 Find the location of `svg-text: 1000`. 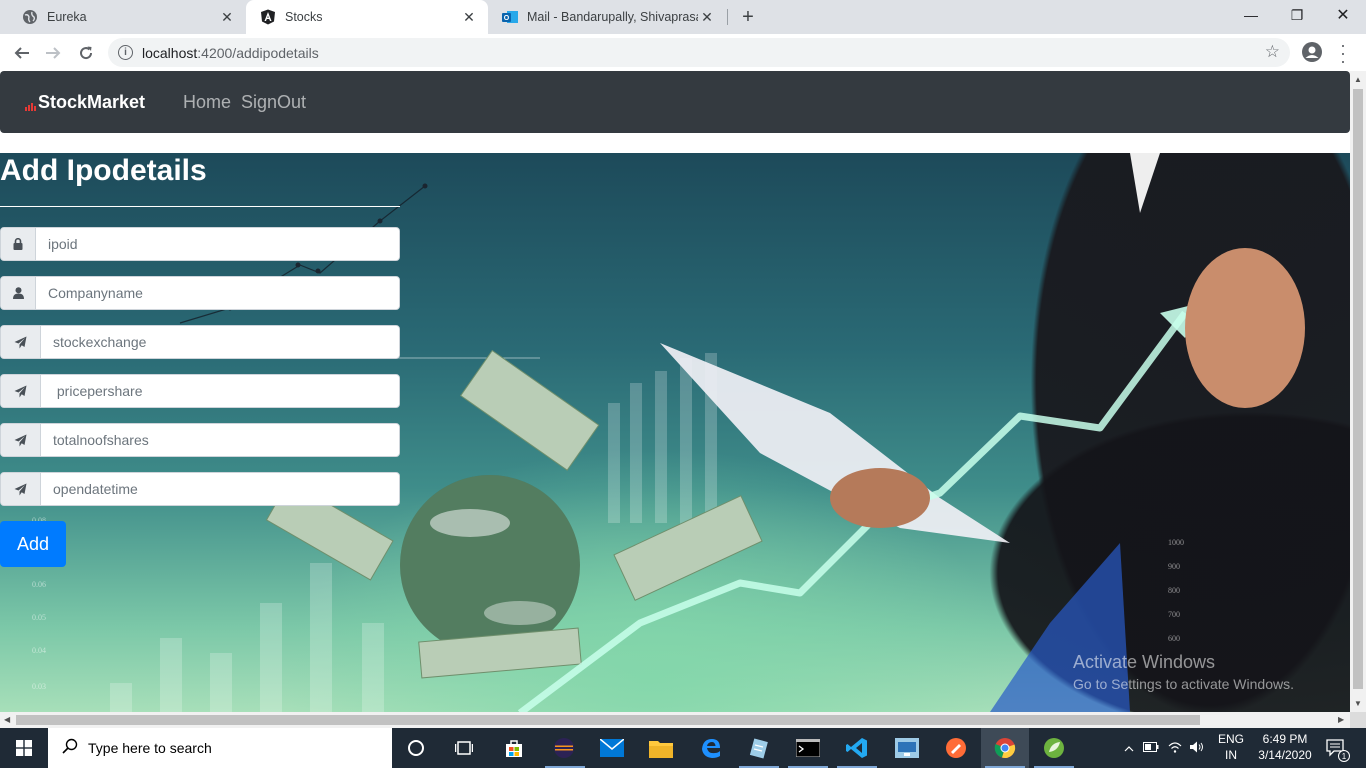

svg-text: 1000 is located at coordinates (1176, 542).